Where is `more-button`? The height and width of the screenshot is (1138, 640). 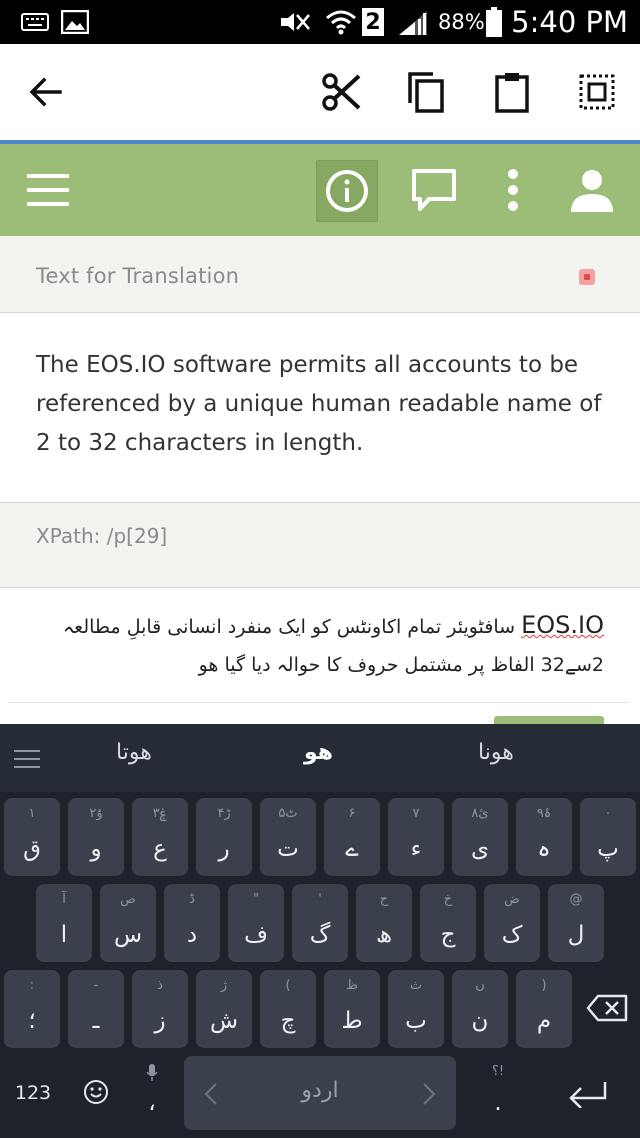
more-button is located at coordinates (513, 190).